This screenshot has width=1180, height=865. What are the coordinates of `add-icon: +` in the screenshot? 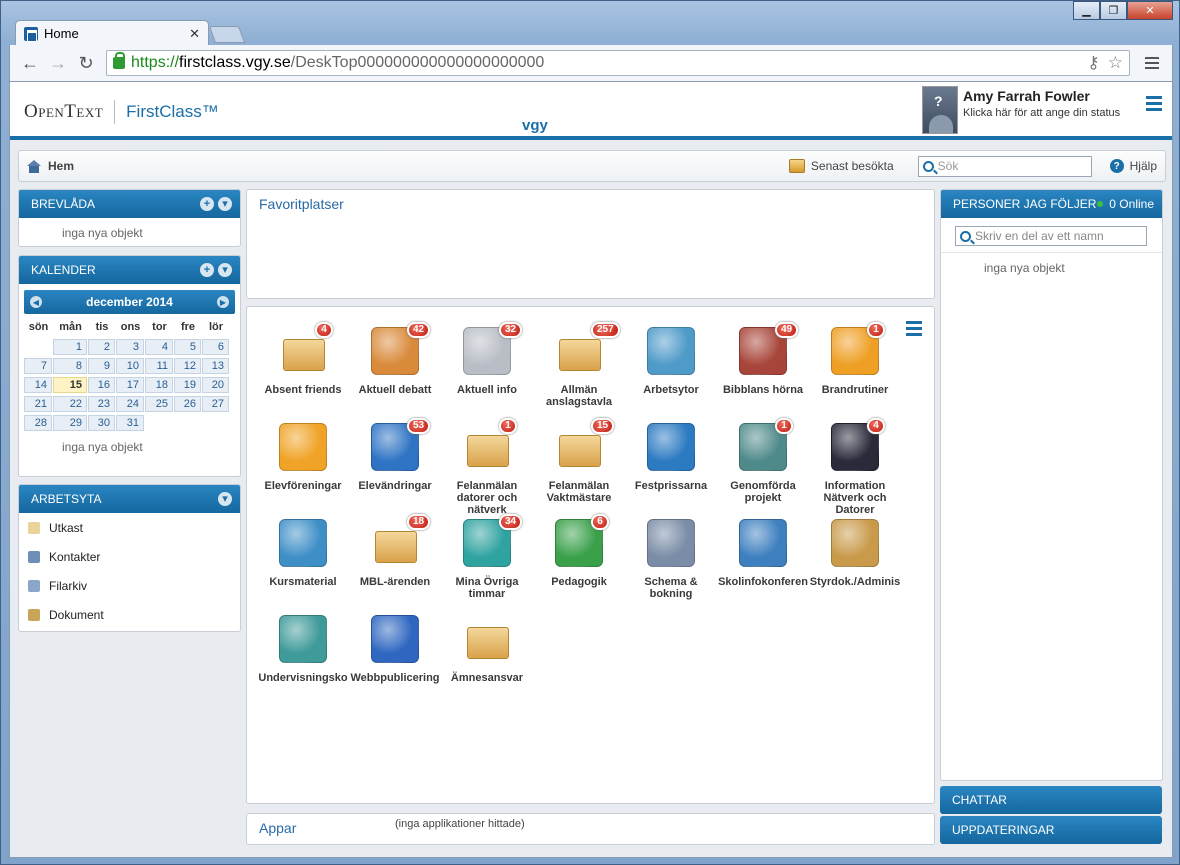 It's located at (207, 204).